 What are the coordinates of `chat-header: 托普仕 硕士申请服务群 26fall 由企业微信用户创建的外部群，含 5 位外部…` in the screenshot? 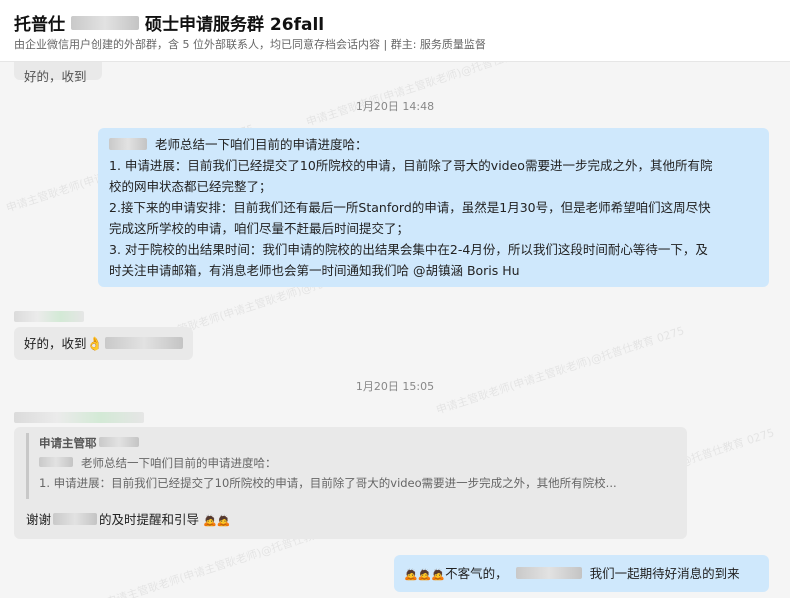 It's located at (395, 31).